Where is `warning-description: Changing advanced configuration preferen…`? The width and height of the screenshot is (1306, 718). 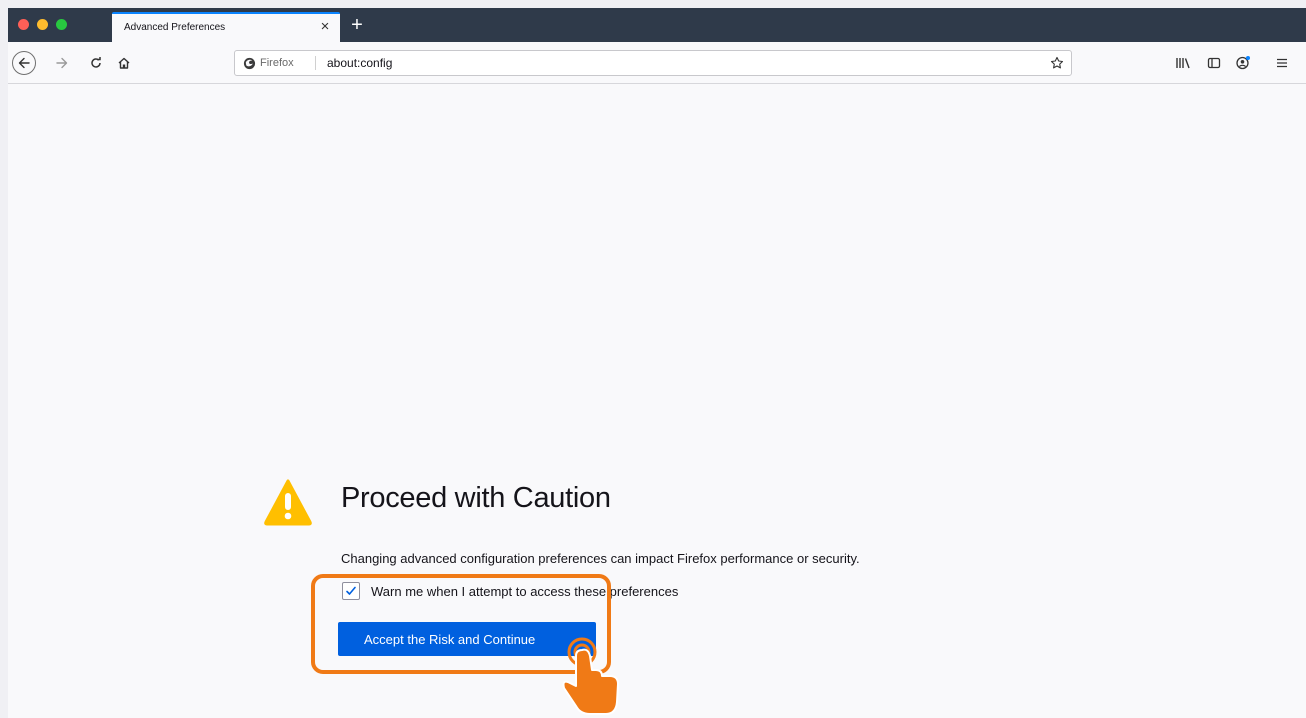 warning-description: Changing advanced configuration preferen… is located at coordinates (600, 558).